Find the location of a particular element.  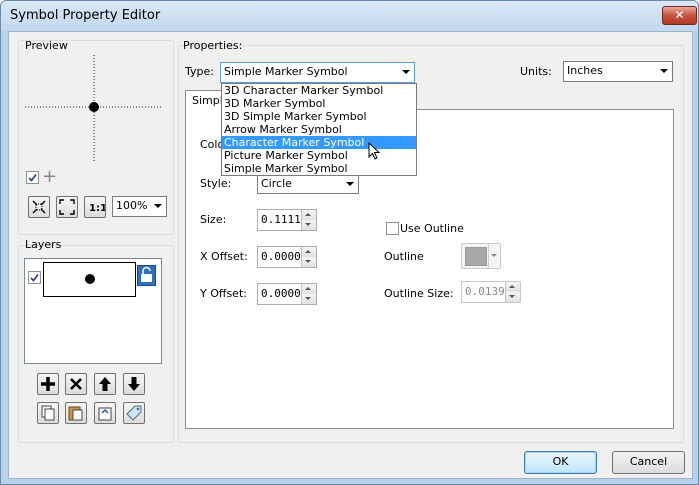

layer-visible-checkbox is located at coordinates (34, 277).